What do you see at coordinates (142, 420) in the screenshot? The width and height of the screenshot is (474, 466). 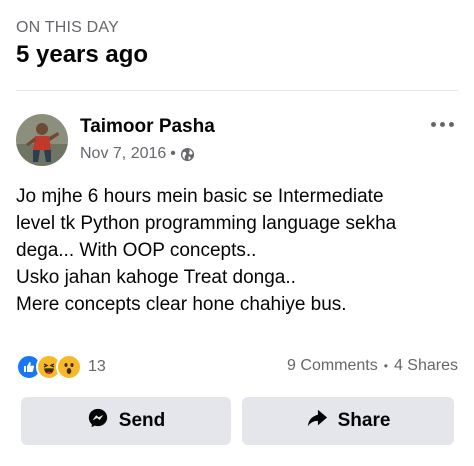 I see `send-label: Send` at bounding box center [142, 420].